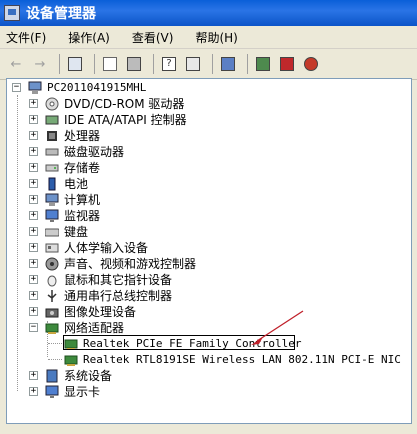 Image resolution: width=417 pixels, height=434 pixels. What do you see at coordinates (26, 37) in the screenshot?
I see `menu-file: 文件(F)` at bounding box center [26, 37].